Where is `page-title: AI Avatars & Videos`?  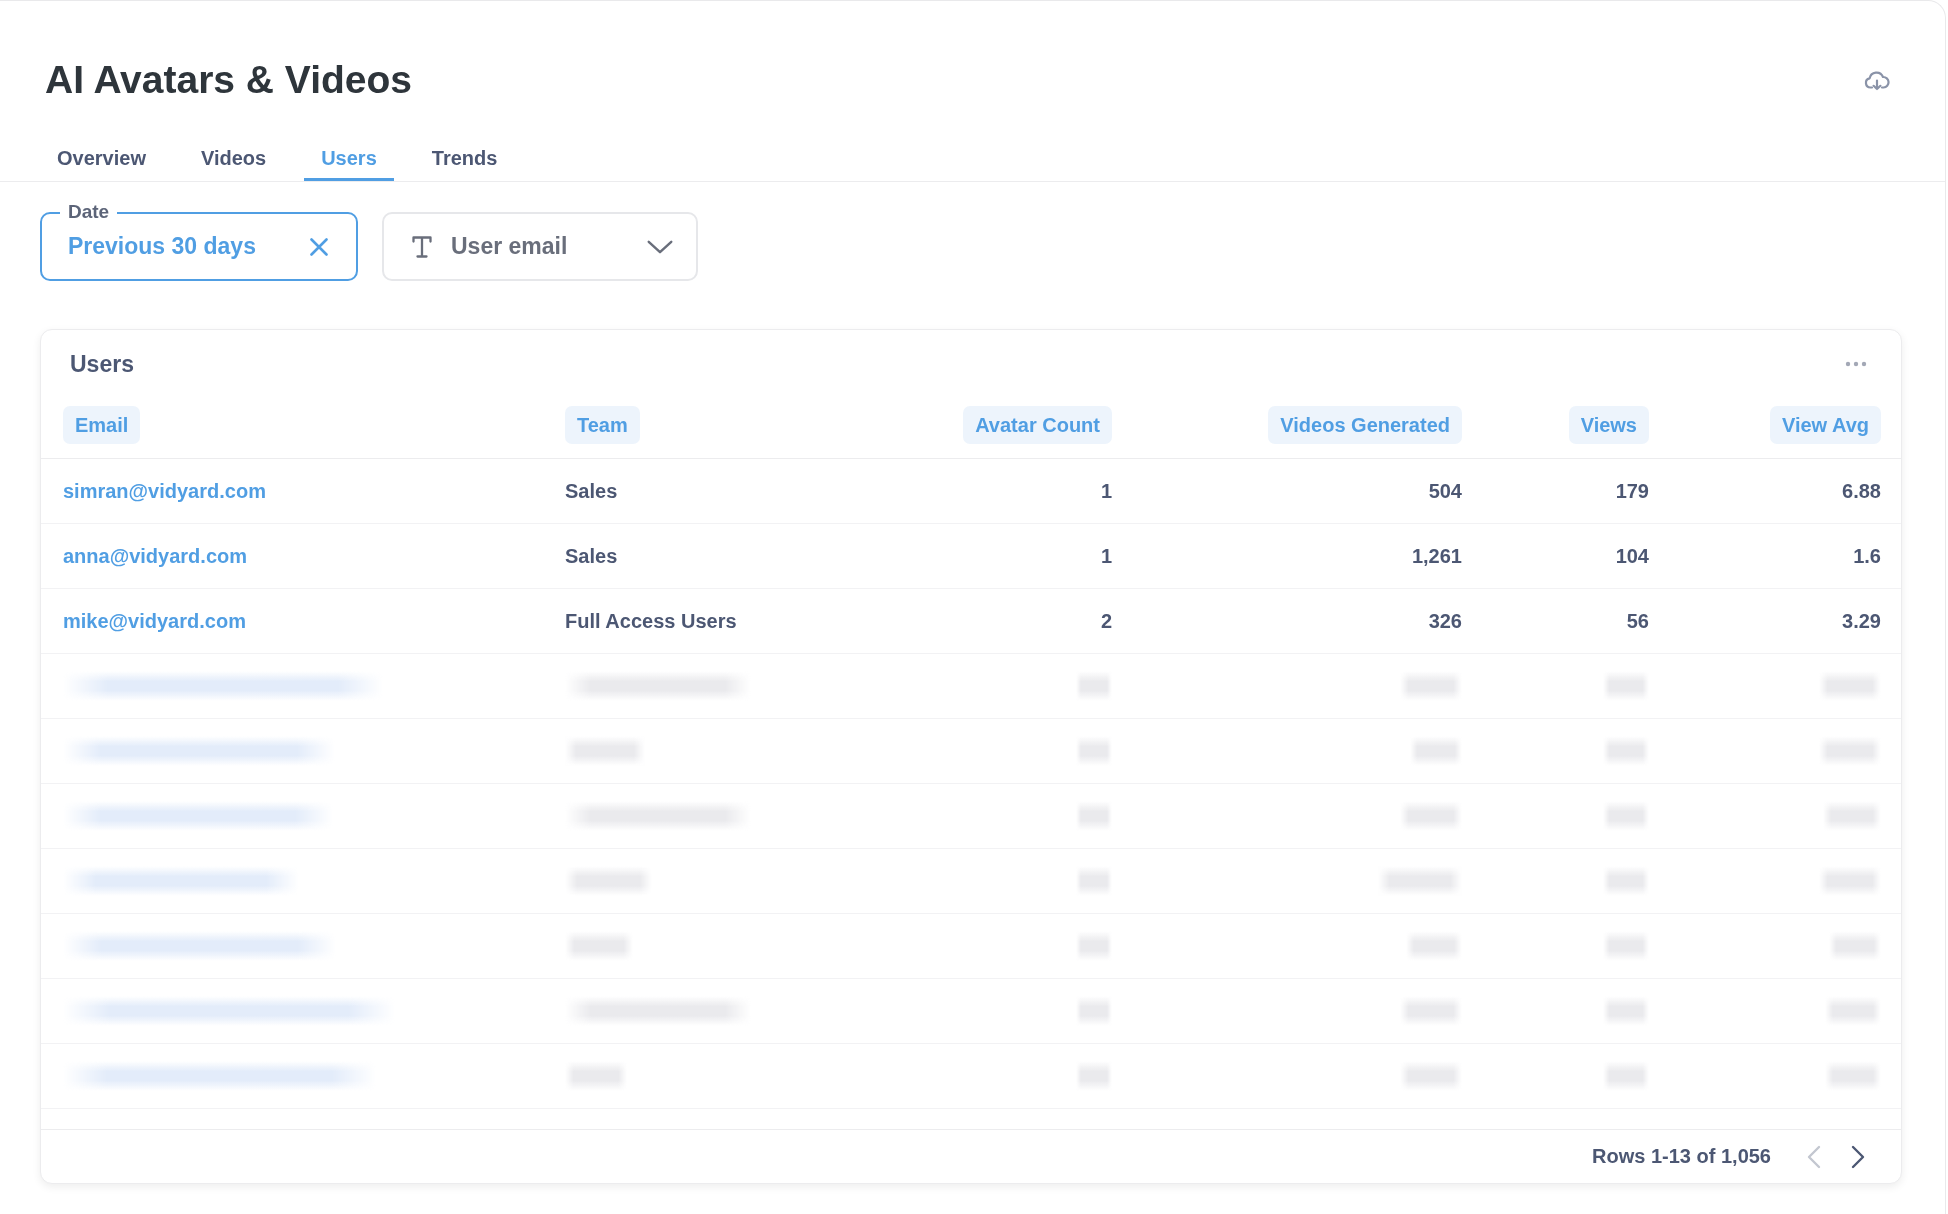 page-title: AI Avatars & Videos is located at coordinates (229, 80).